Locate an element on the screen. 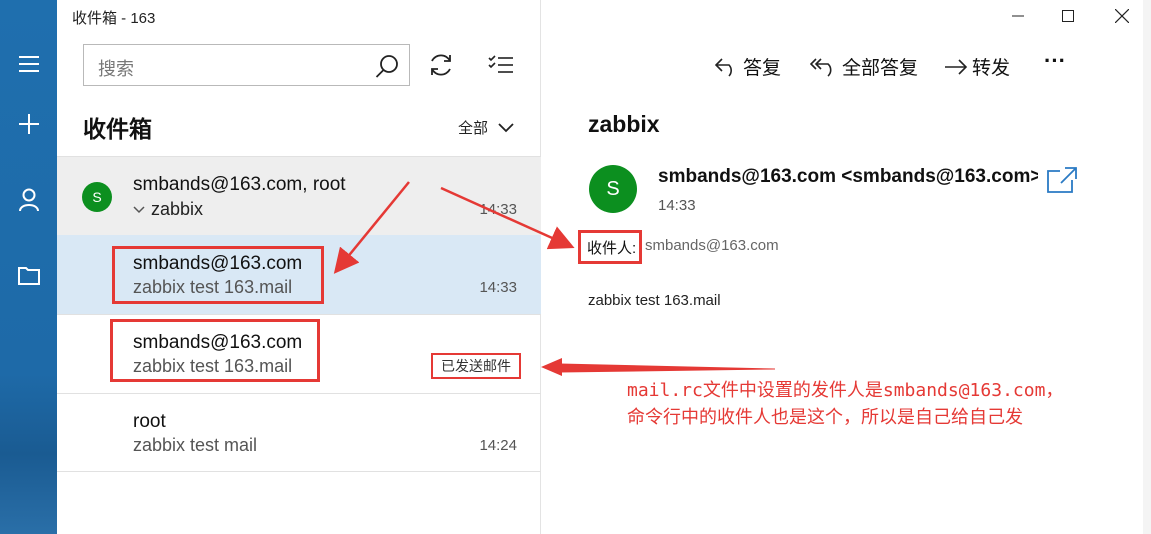  annotation-line: mail.rc文件中设置的发件人是smbands@163.com， is located at coordinates (845, 390).